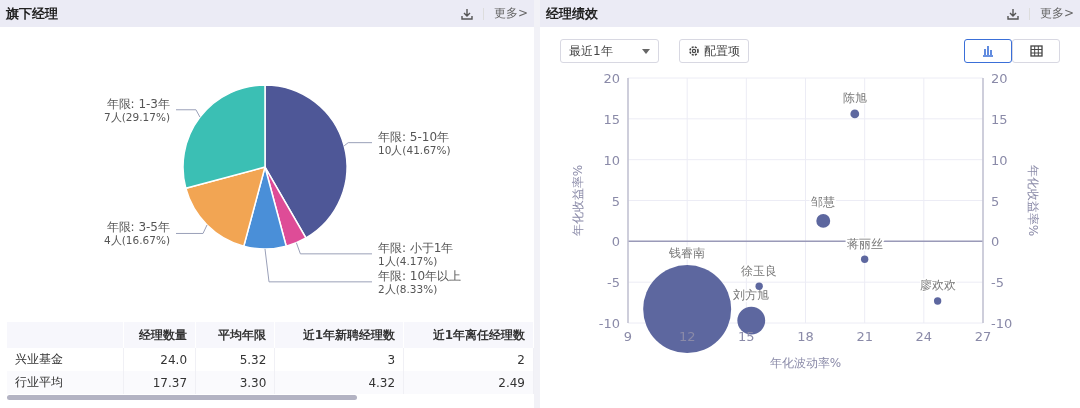  What do you see at coordinates (759, 270) in the screenshot?
I see `point-label: 徐玉良` at bounding box center [759, 270].